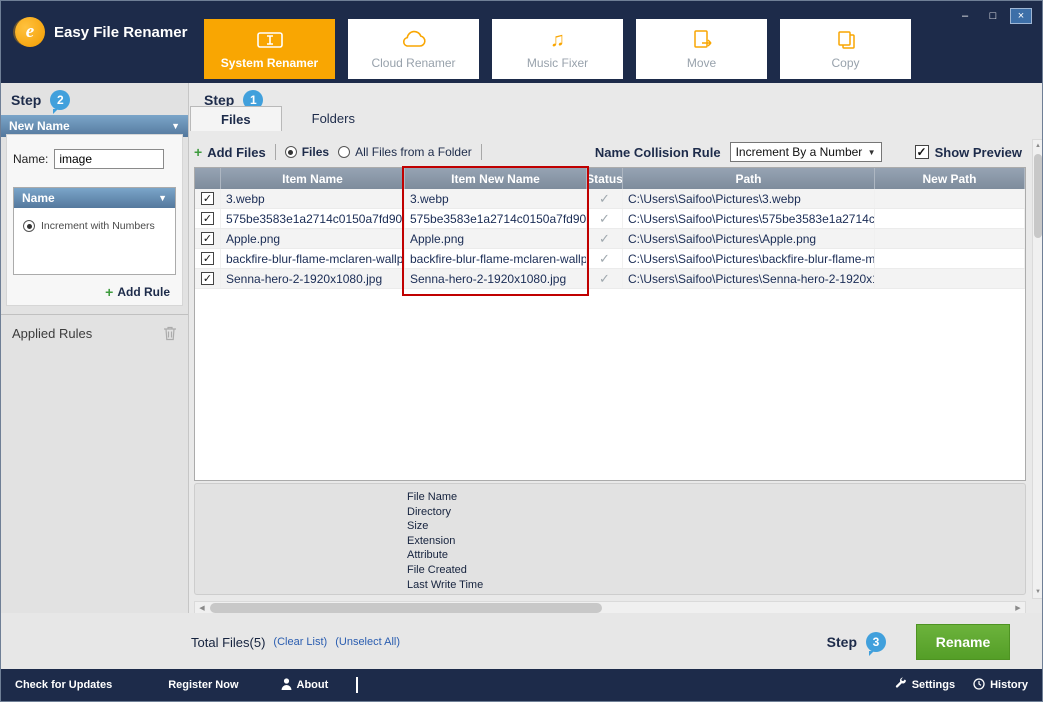 The width and height of the screenshot is (1043, 702). I want to click on info-field: Extension, so click(431, 540).